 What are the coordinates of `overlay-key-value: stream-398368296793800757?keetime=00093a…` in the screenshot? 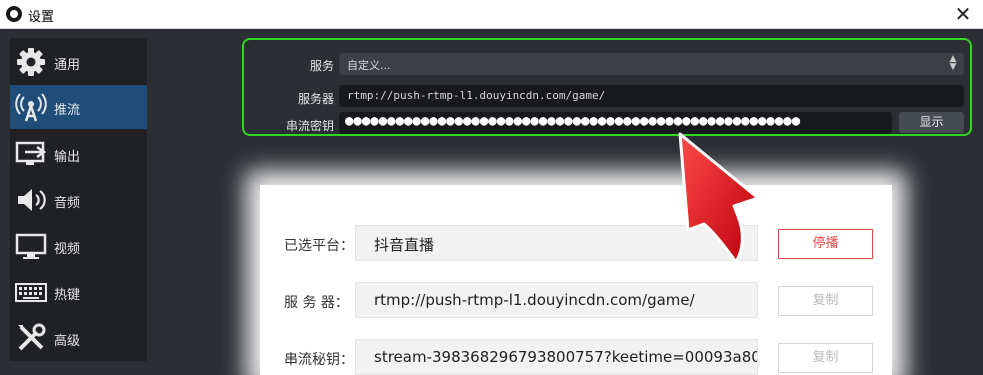 It's located at (556, 357).